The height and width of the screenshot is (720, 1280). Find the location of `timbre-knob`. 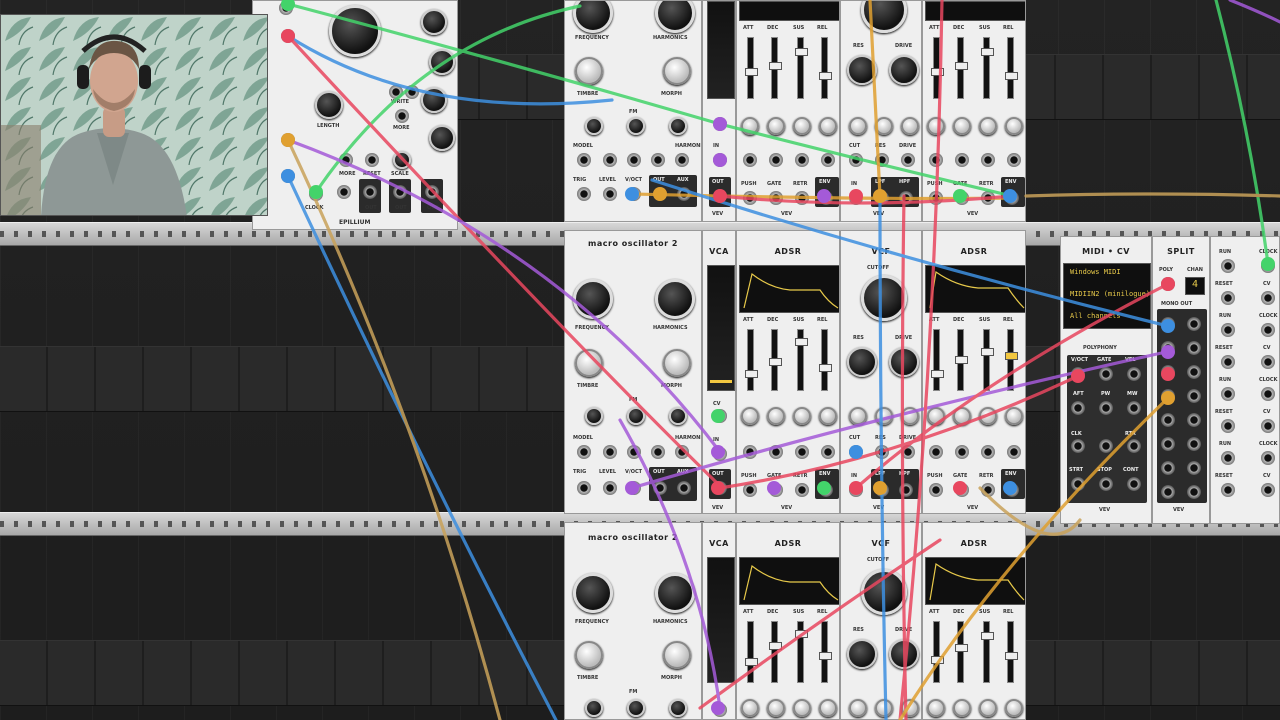

timbre-knob is located at coordinates (589, 655).